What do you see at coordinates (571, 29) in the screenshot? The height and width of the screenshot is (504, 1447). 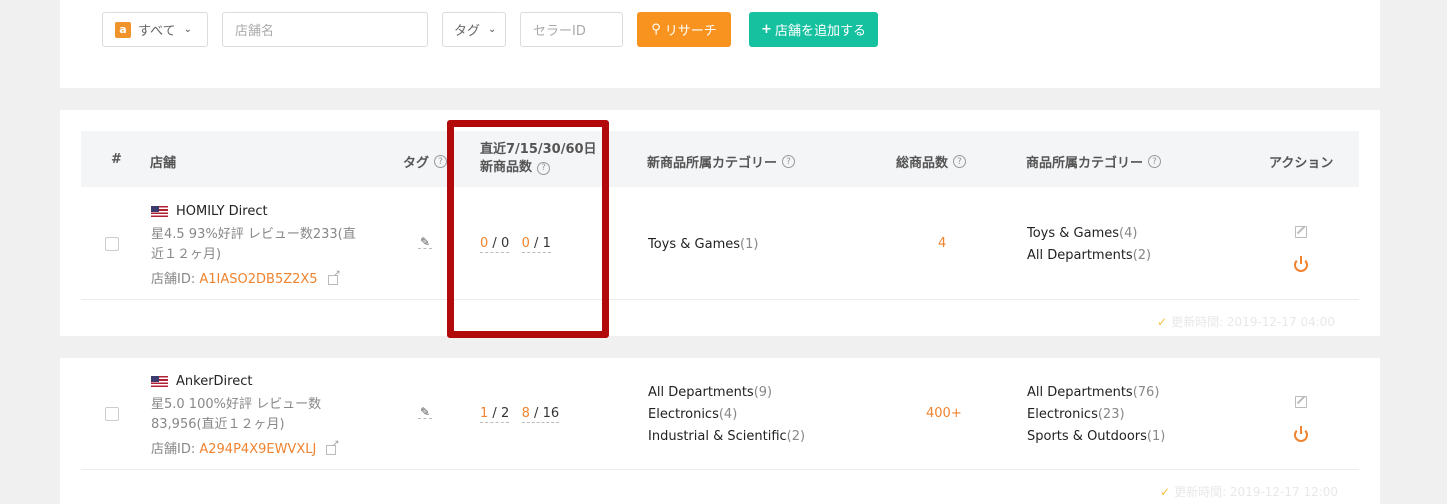 I see `seller-id-input: セラーID` at bounding box center [571, 29].